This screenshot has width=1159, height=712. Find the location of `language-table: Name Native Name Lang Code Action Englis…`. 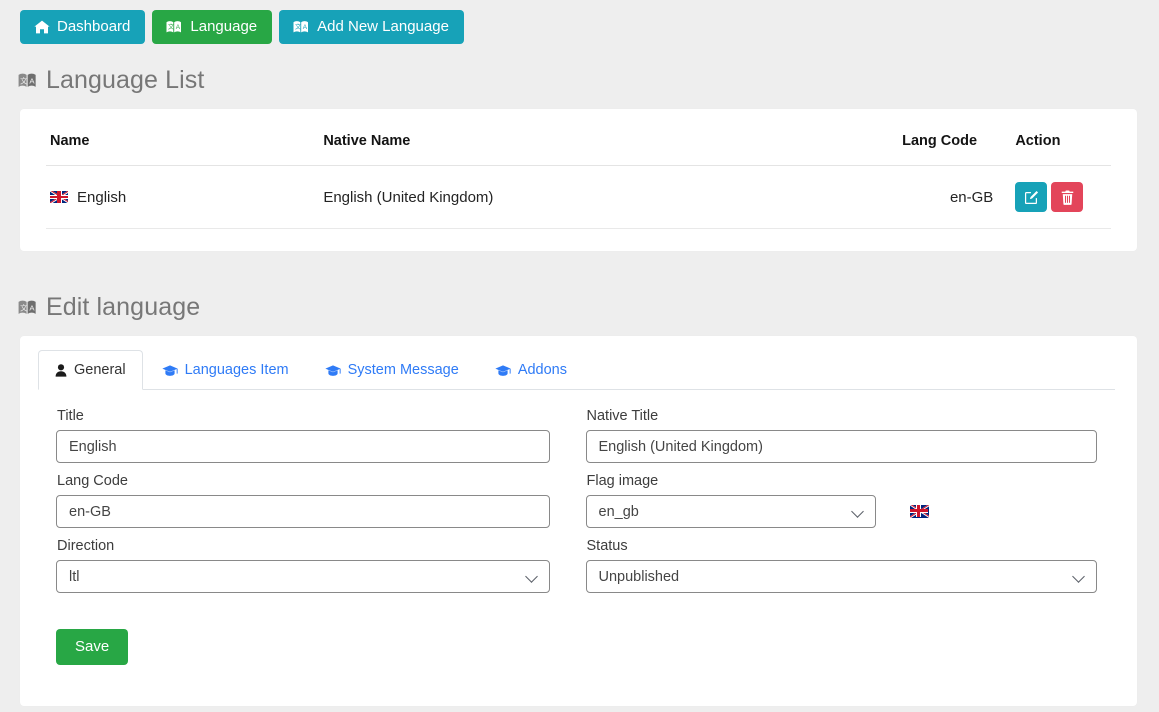

language-table: Name Native Name Lang Code Action Englis… is located at coordinates (578, 178).